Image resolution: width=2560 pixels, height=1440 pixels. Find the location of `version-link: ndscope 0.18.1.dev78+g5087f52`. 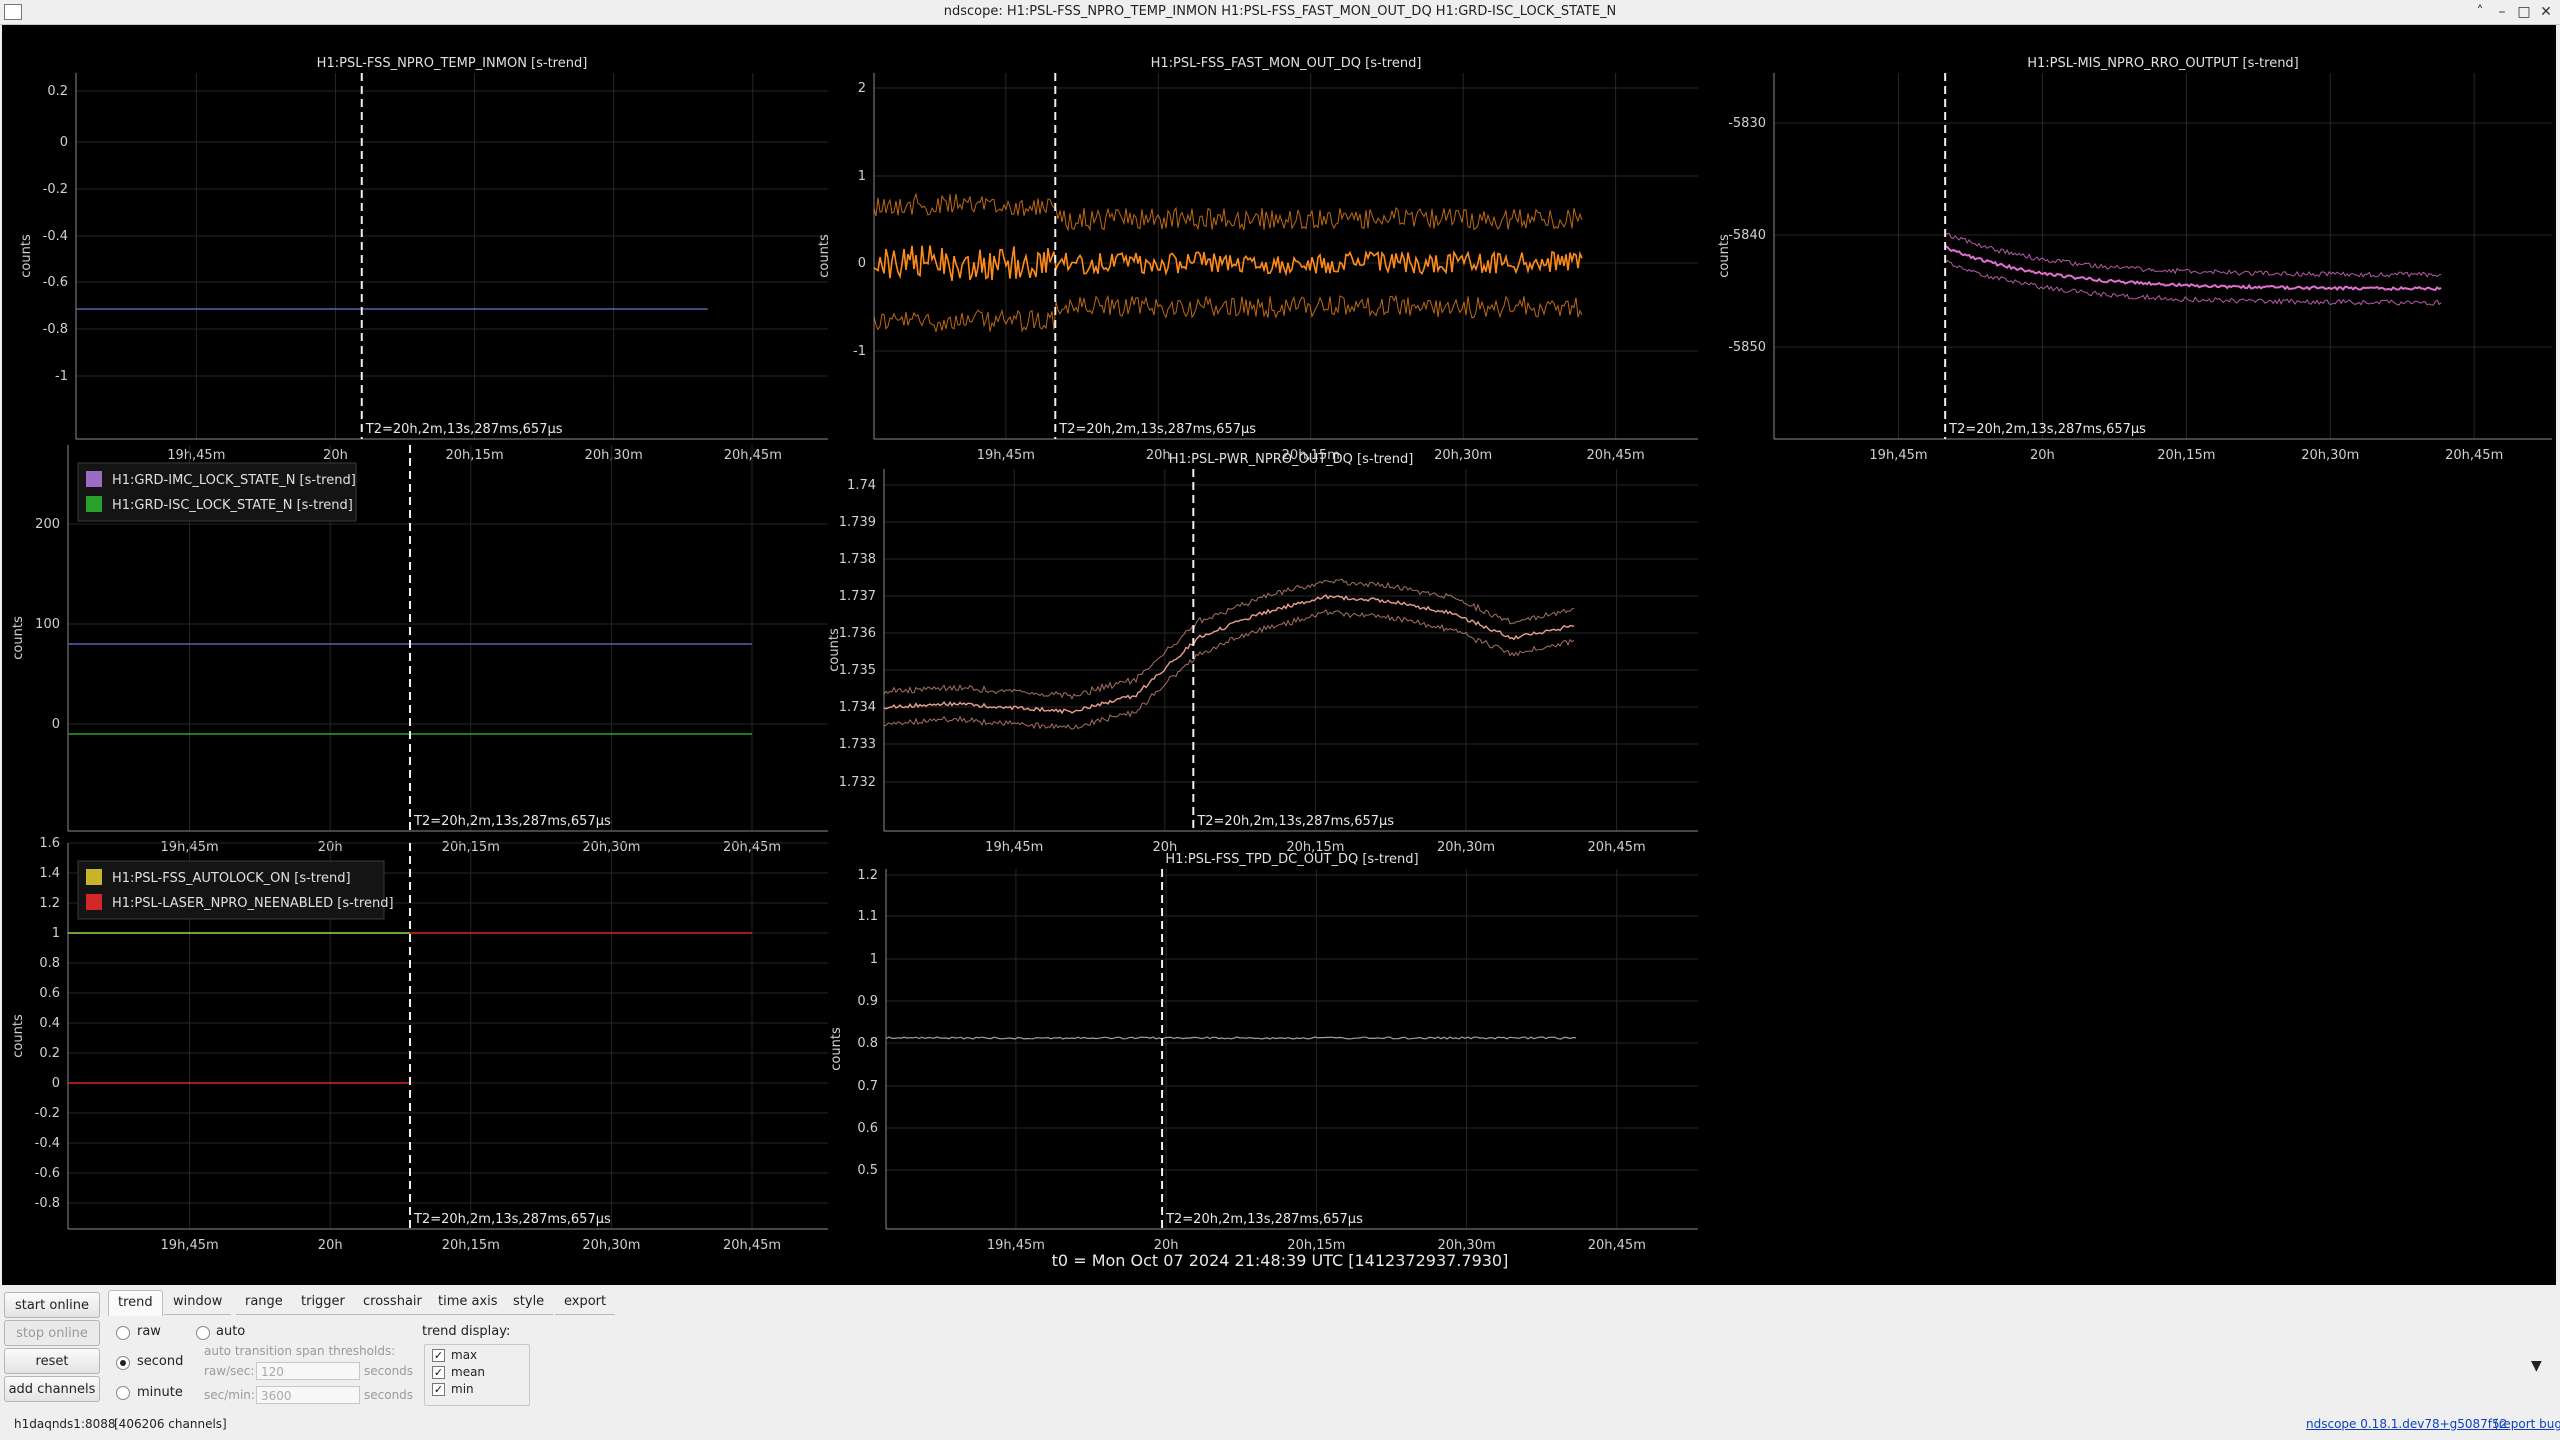

version-link: ndscope 0.18.1.dev78+g5087f52 is located at coordinates (2406, 1424).